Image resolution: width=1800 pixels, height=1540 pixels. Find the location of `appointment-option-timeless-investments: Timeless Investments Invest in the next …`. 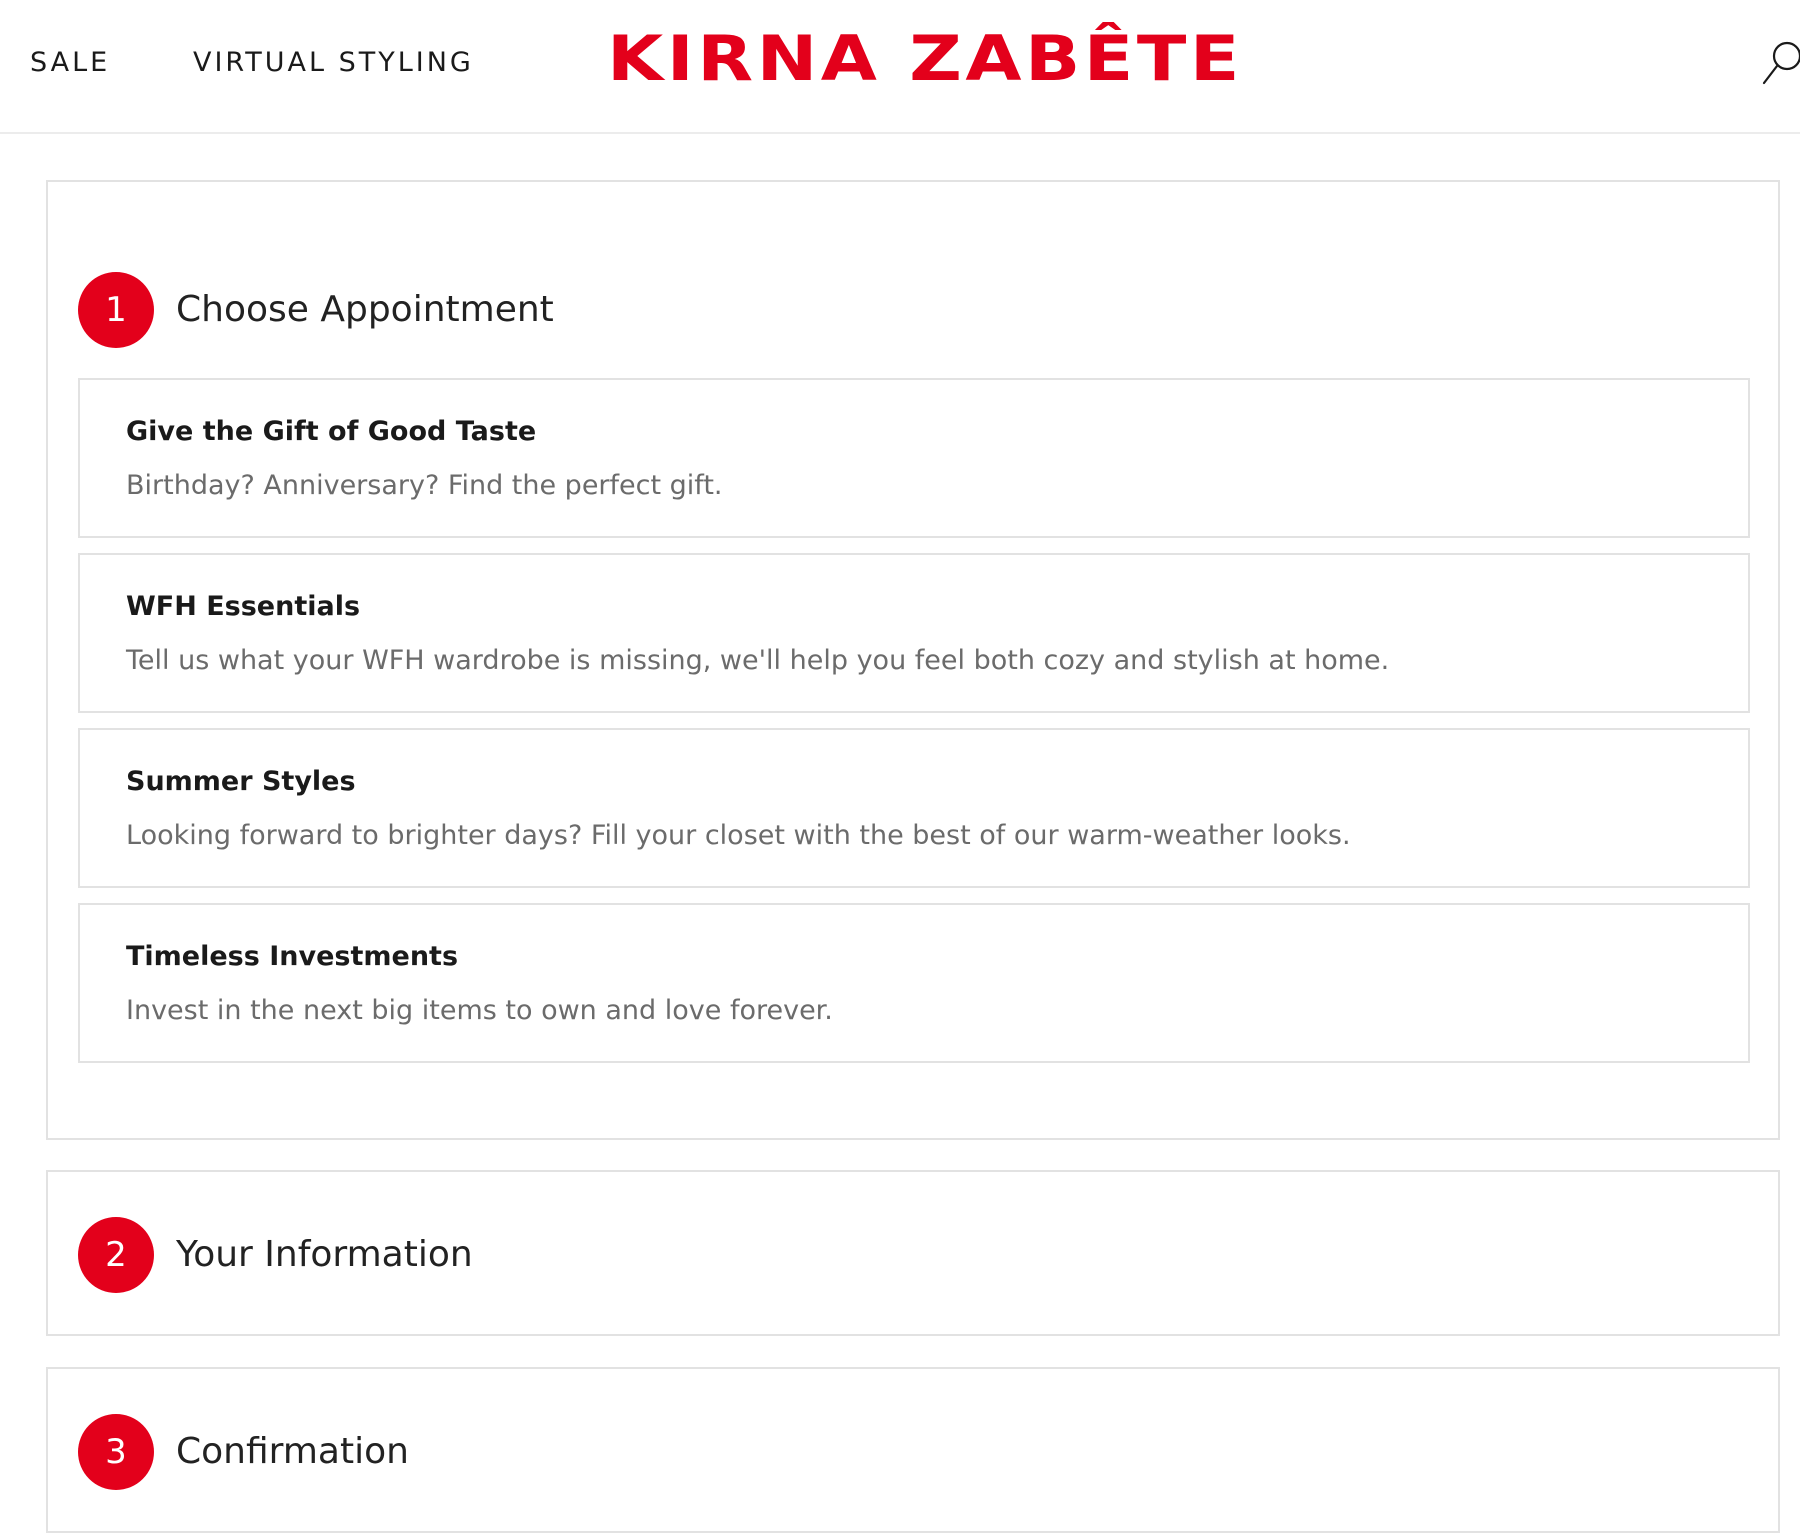

appointment-option-timeless-investments: Timeless Investments Invest in the next … is located at coordinates (914, 983).